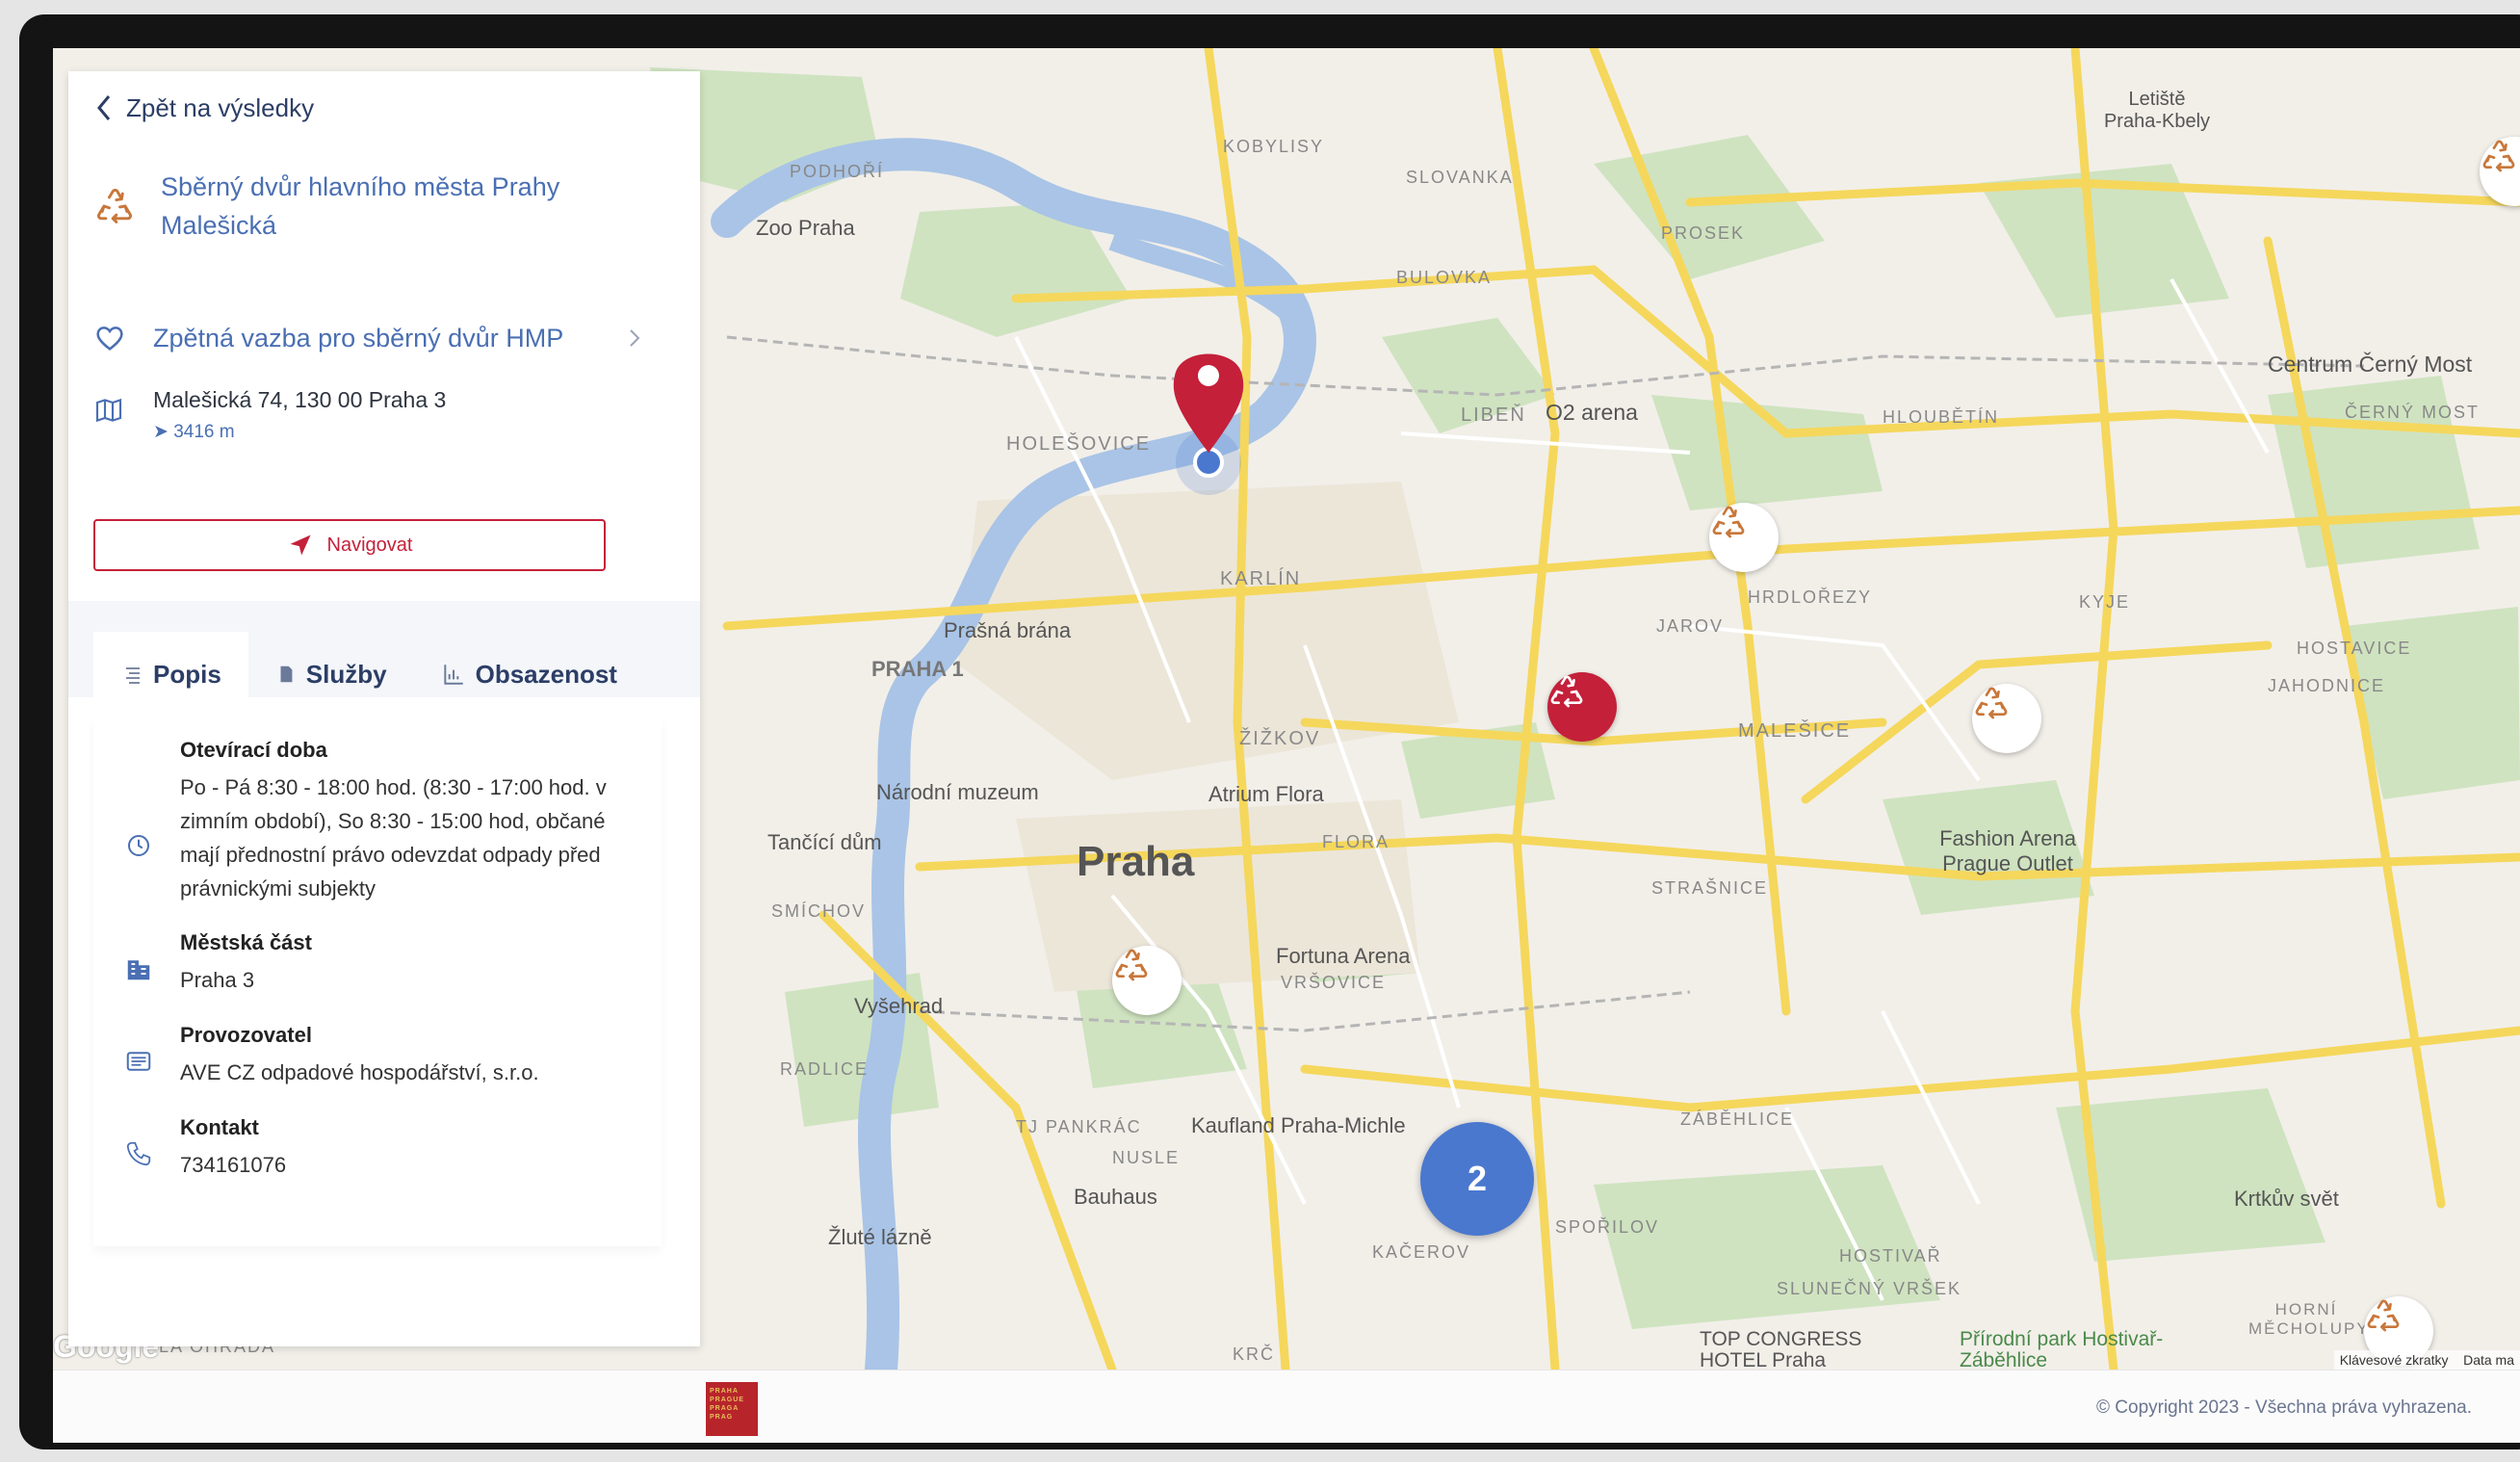 The image size is (2520, 1462). What do you see at coordinates (546, 674) in the screenshot?
I see `tab-label: Obsazenost` at bounding box center [546, 674].